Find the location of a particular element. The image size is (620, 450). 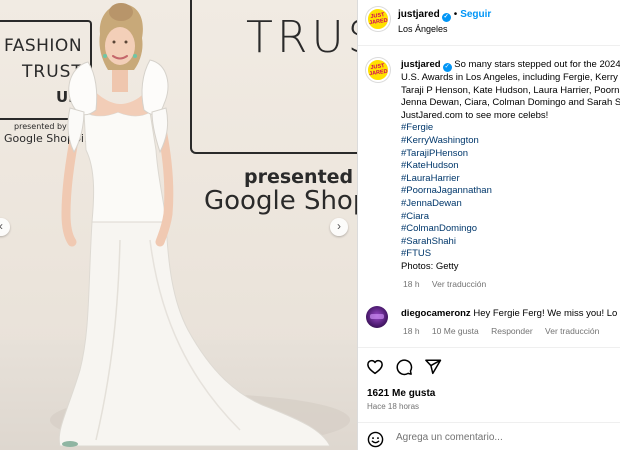

hashtag-link: #JennaDewan is located at coordinates (510, 204).